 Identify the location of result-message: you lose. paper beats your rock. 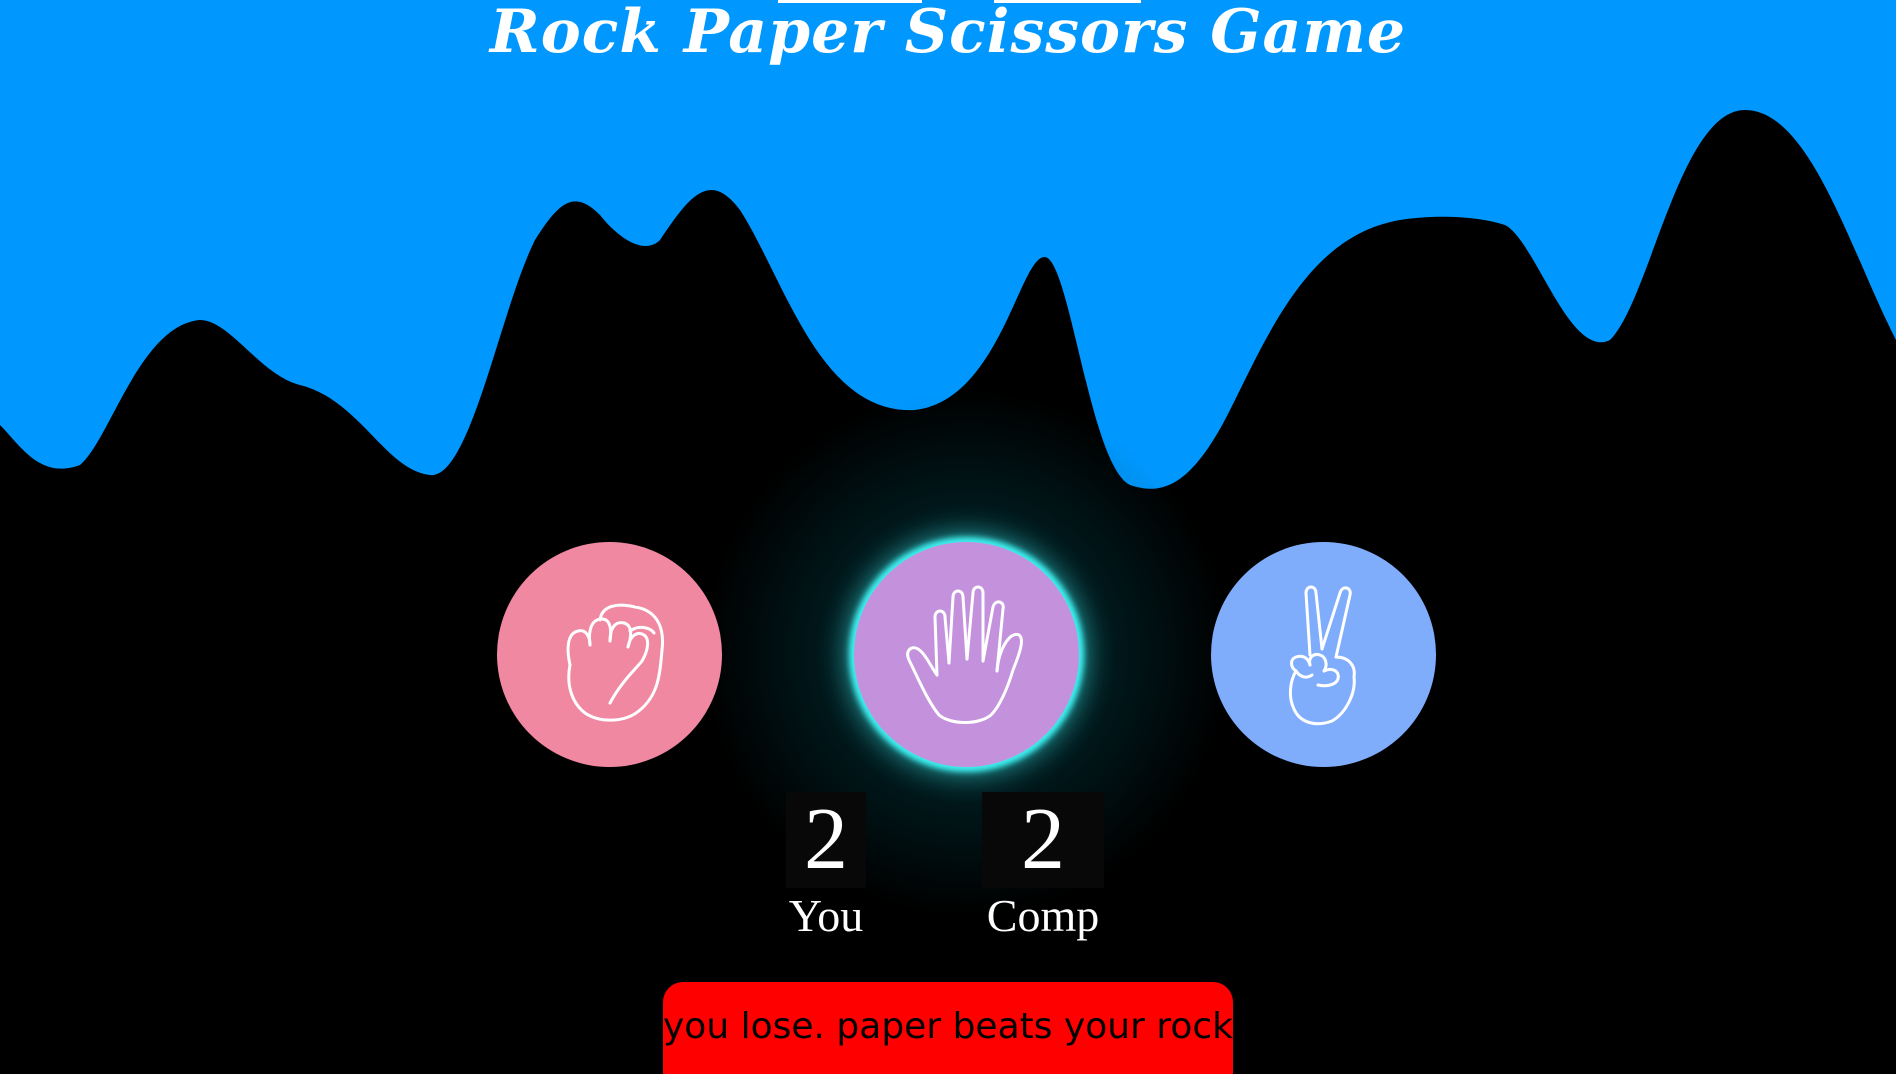
(948, 1028).